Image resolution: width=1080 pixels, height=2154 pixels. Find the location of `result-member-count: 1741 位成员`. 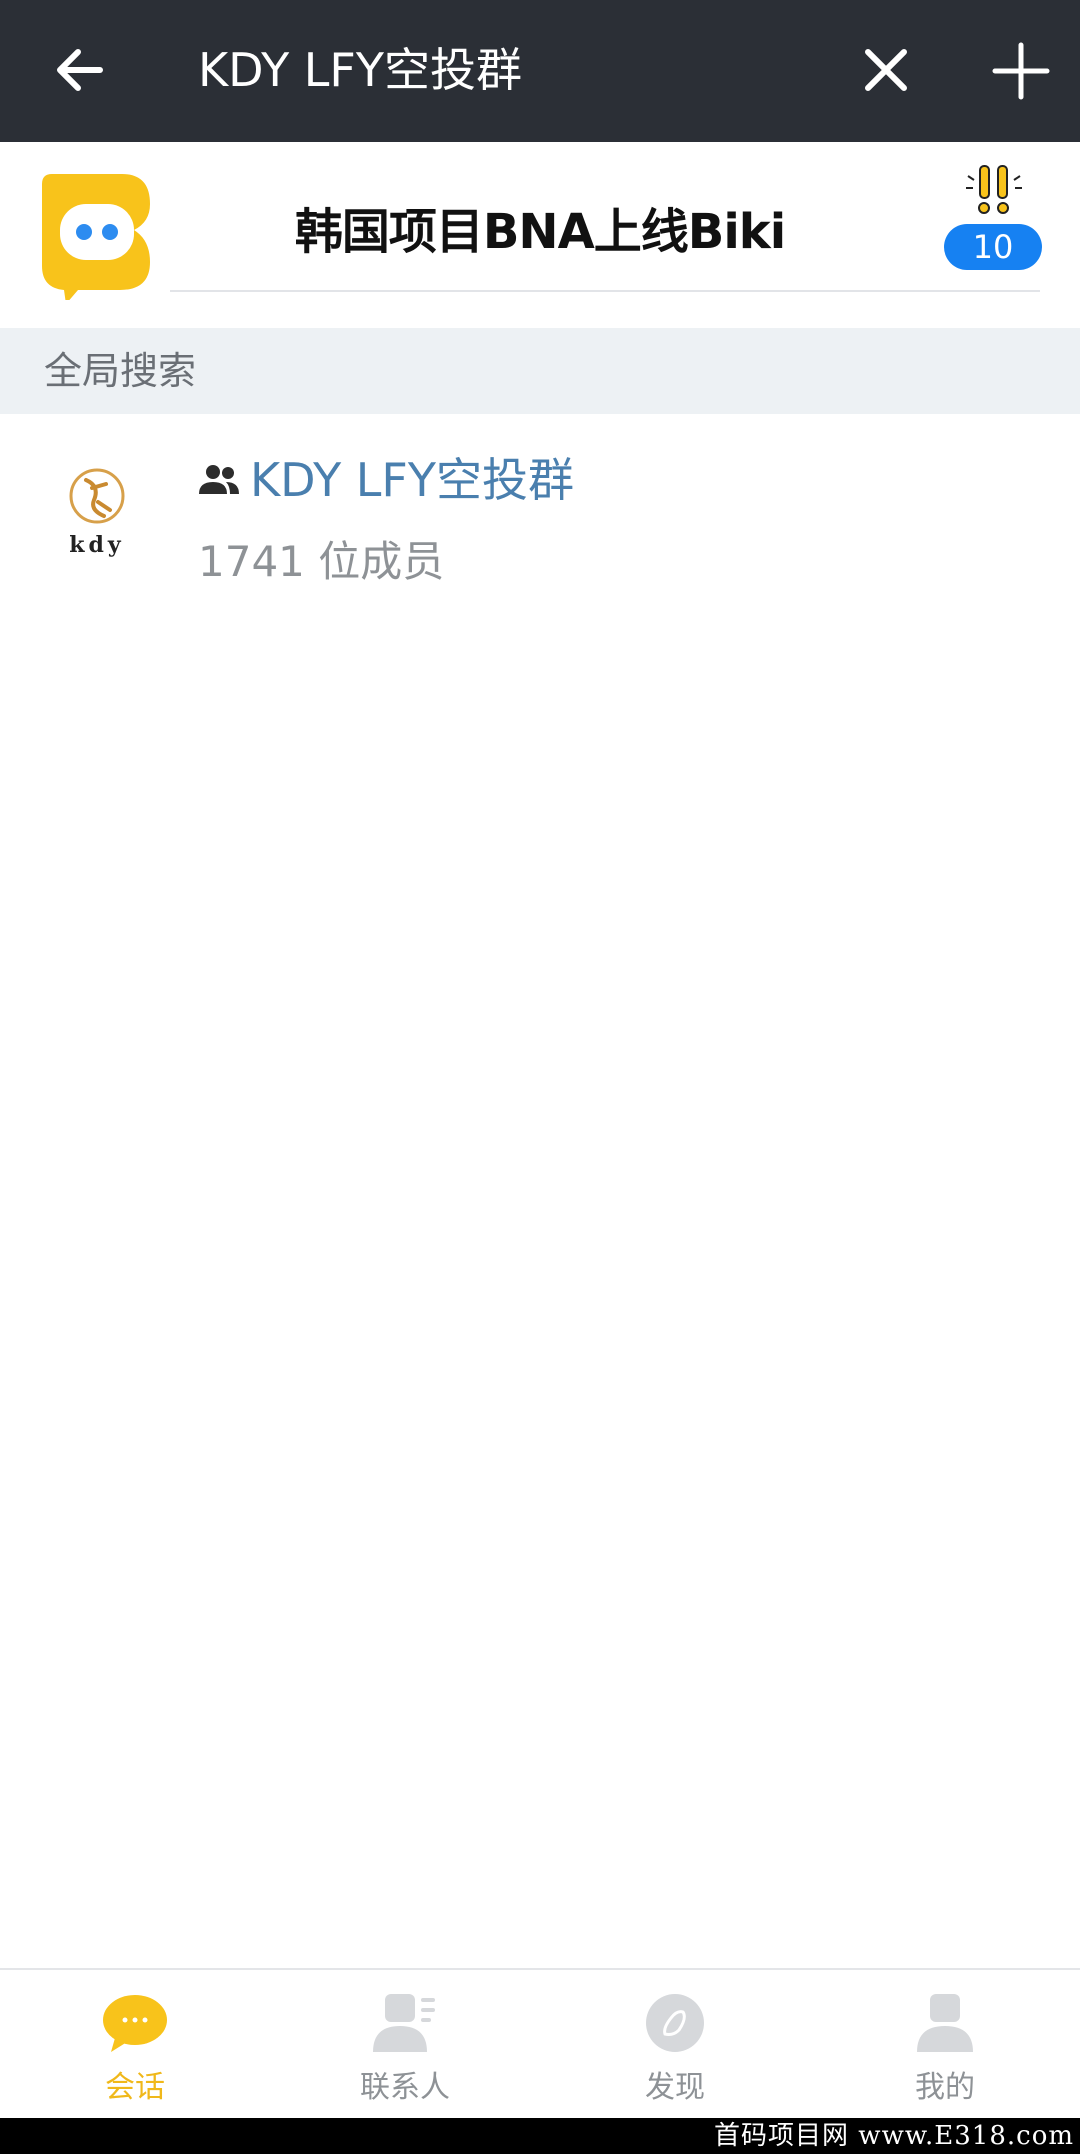

result-member-count: 1741 位成员 is located at coordinates (321, 561).